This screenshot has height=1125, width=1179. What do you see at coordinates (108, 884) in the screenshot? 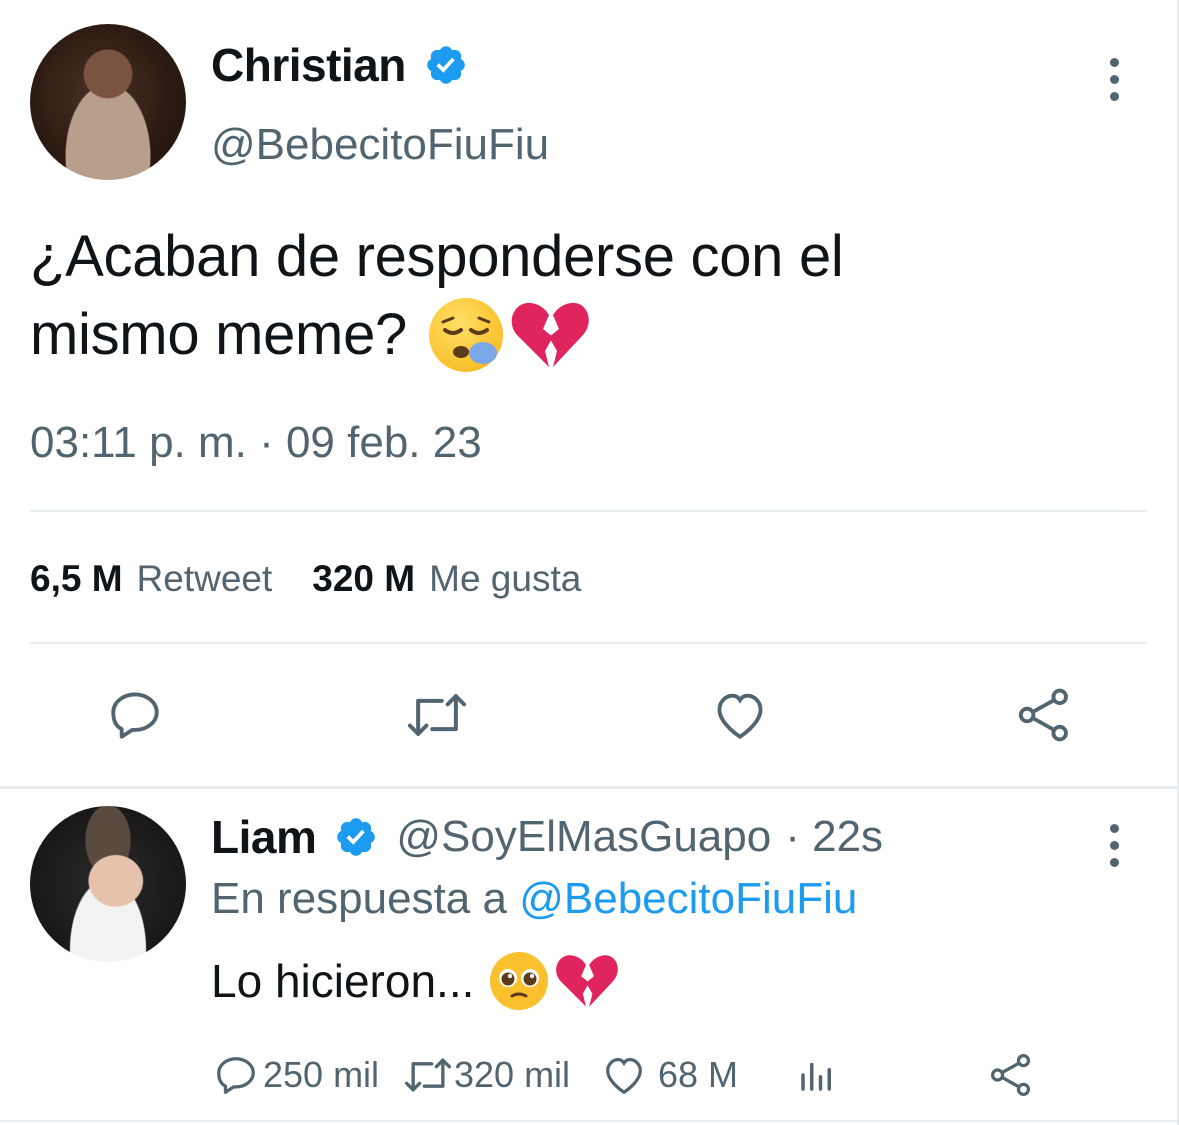
I see `avatar-liam` at bounding box center [108, 884].